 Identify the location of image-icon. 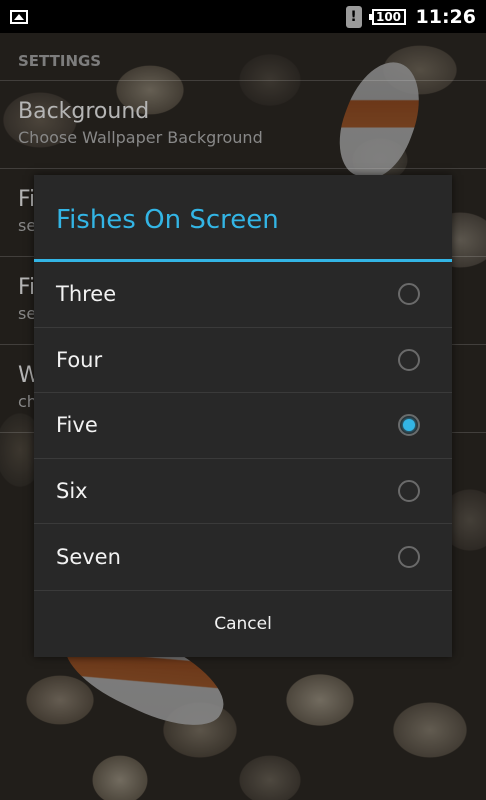
(19, 16).